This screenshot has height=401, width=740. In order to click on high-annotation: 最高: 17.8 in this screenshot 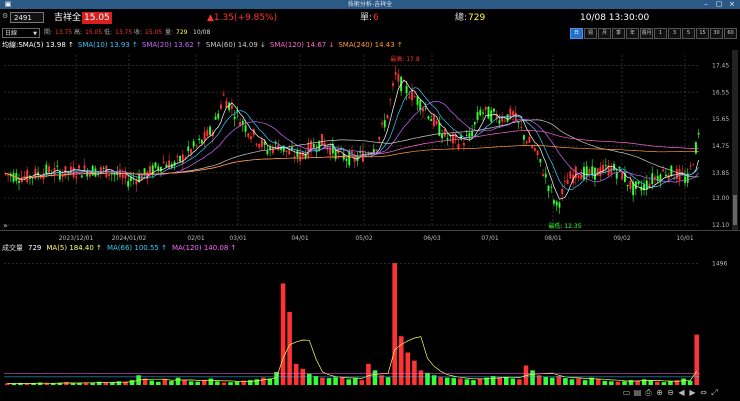, I will do `click(404, 59)`.